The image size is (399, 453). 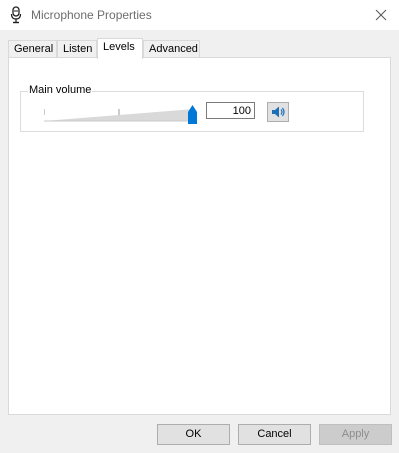 I want to click on close-icon, so click(x=381, y=15).